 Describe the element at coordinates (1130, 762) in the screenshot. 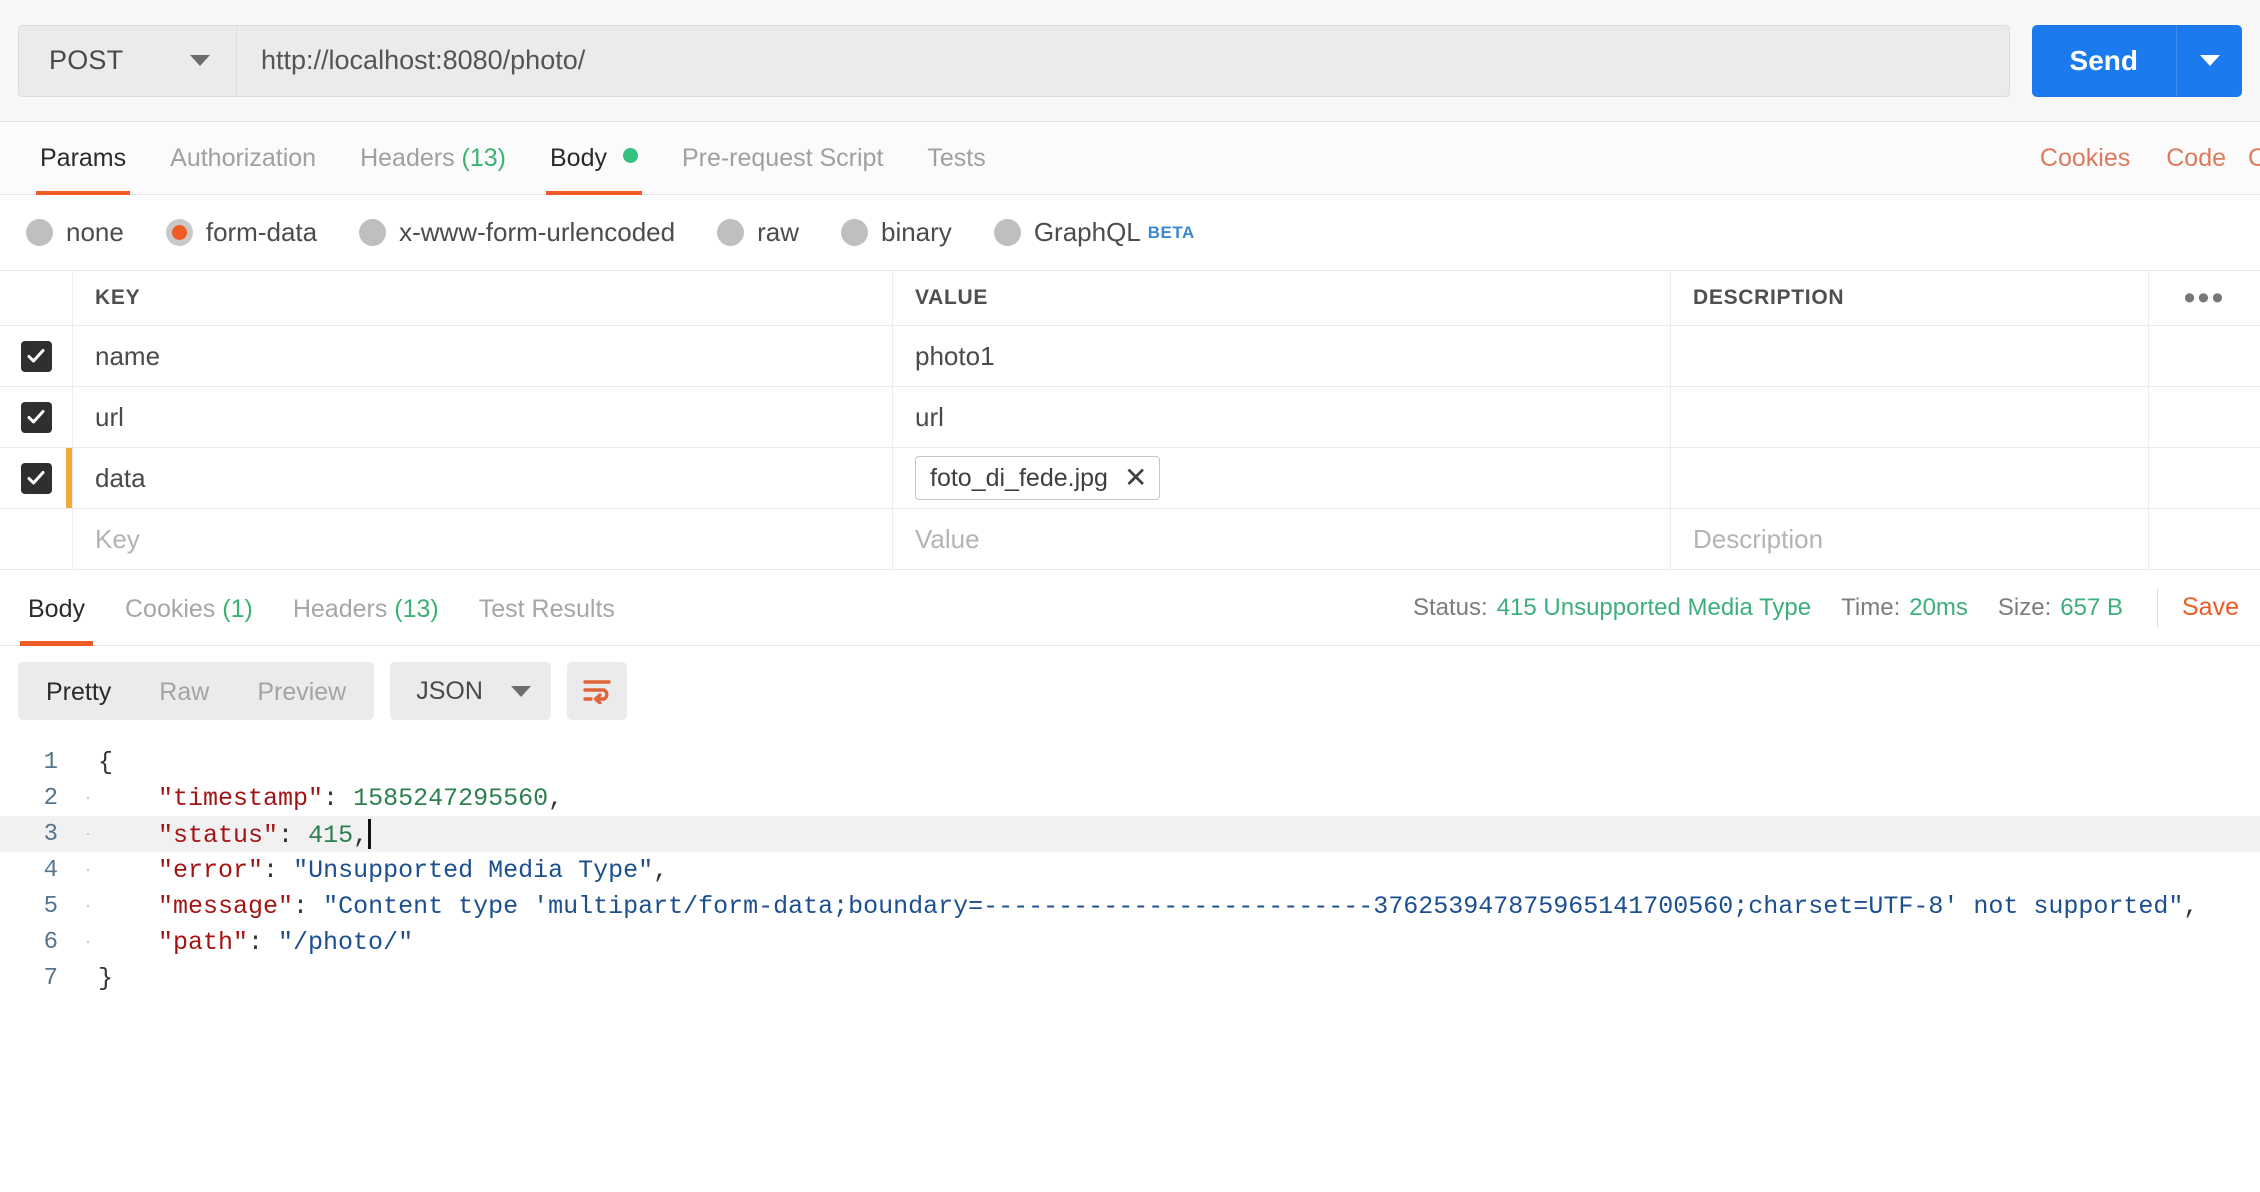

I see `code-line: 1{` at that location.